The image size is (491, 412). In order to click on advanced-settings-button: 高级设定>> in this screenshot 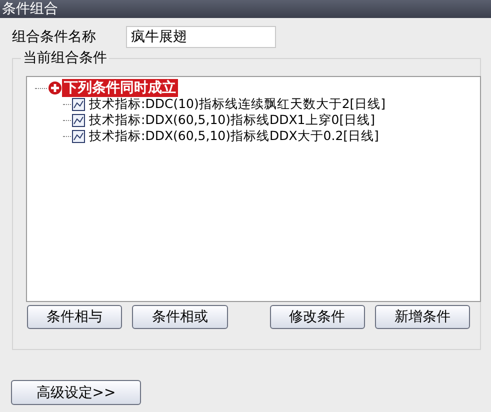, I will do `click(76, 392)`.